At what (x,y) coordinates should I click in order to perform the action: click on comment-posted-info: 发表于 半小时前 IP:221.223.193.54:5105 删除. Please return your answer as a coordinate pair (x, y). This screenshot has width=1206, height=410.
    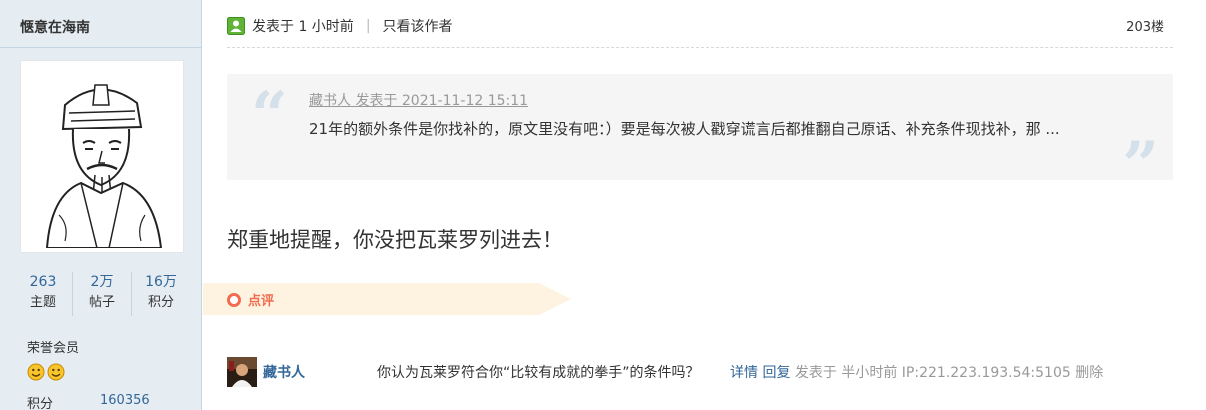
    Looking at the image, I should click on (949, 373).